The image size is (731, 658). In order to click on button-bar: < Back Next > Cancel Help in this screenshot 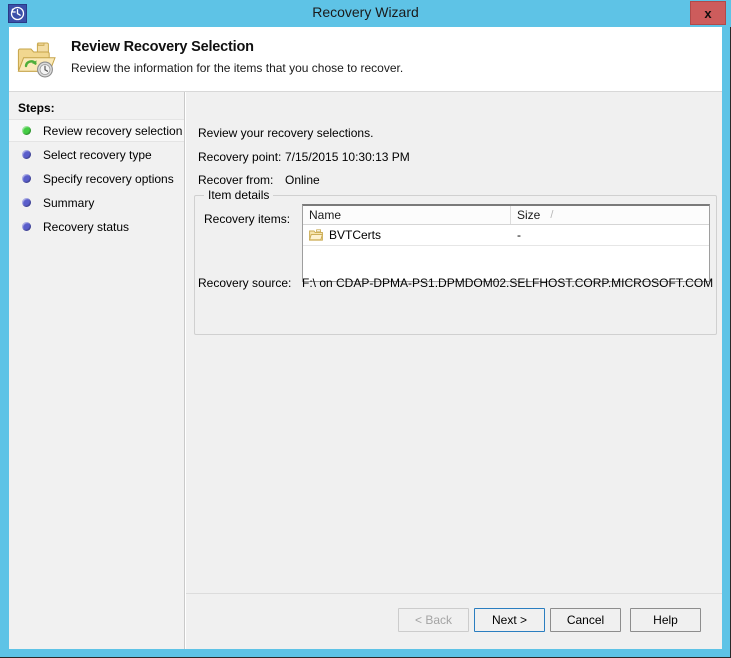, I will do `click(454, 621)`.